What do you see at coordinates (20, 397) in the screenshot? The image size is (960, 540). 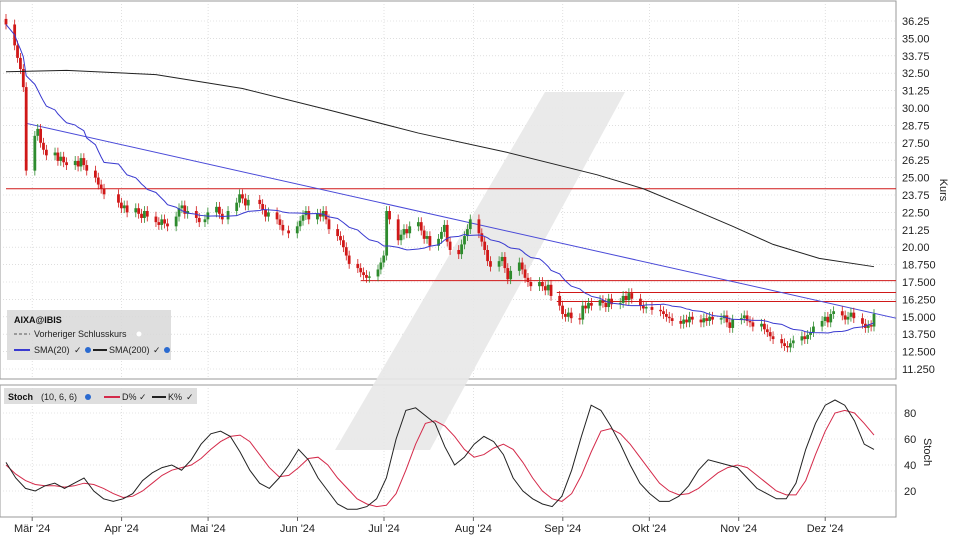 I see `stoch-title: Stoch` at bounding box center [20, 397].